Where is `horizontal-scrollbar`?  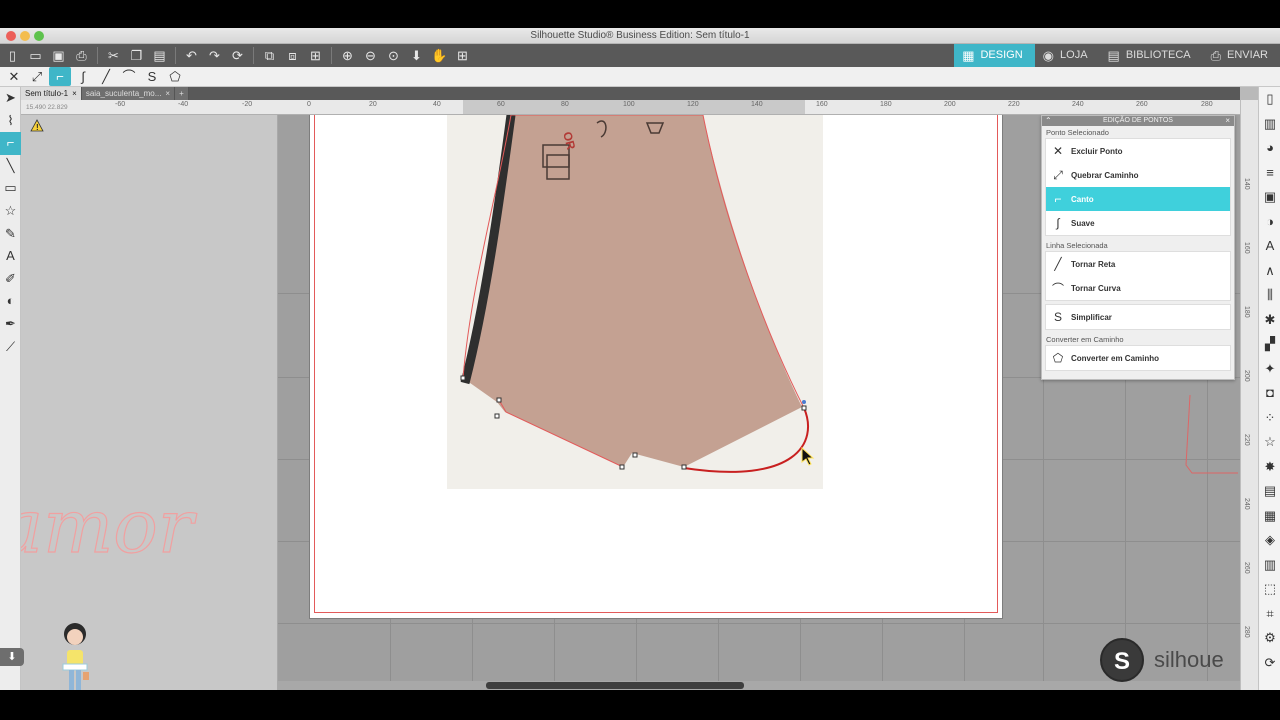 horizontal-scrollbar is located at coordinates (759, 685).